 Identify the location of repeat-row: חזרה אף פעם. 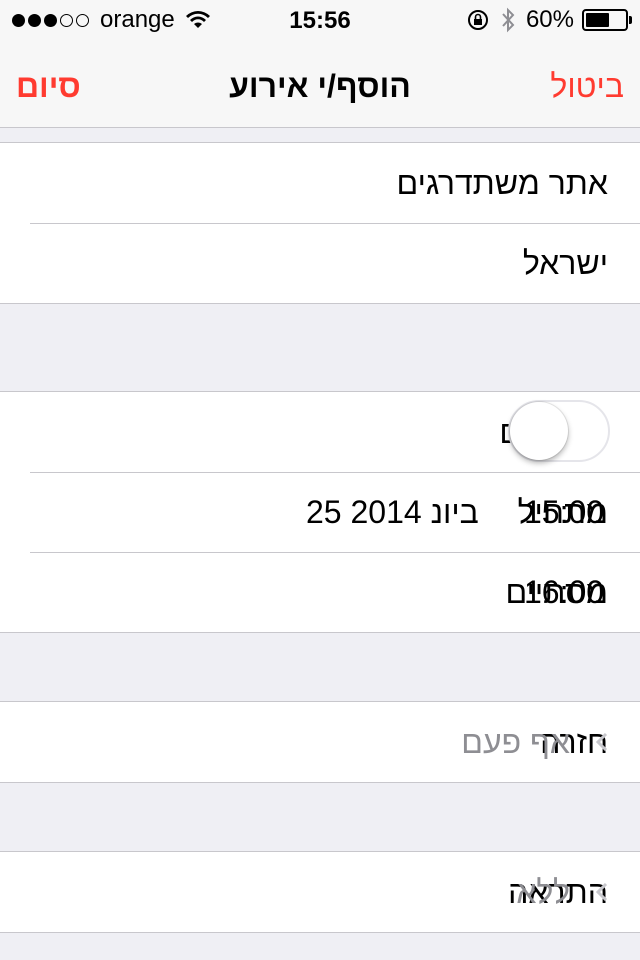
(320, 742).